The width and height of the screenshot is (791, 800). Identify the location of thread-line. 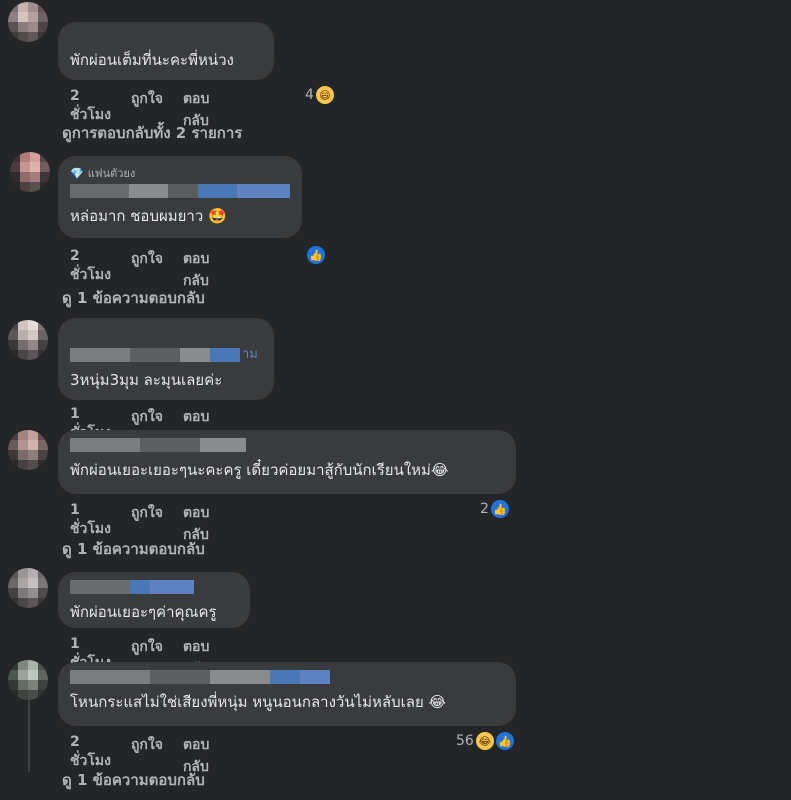
(29, 731).